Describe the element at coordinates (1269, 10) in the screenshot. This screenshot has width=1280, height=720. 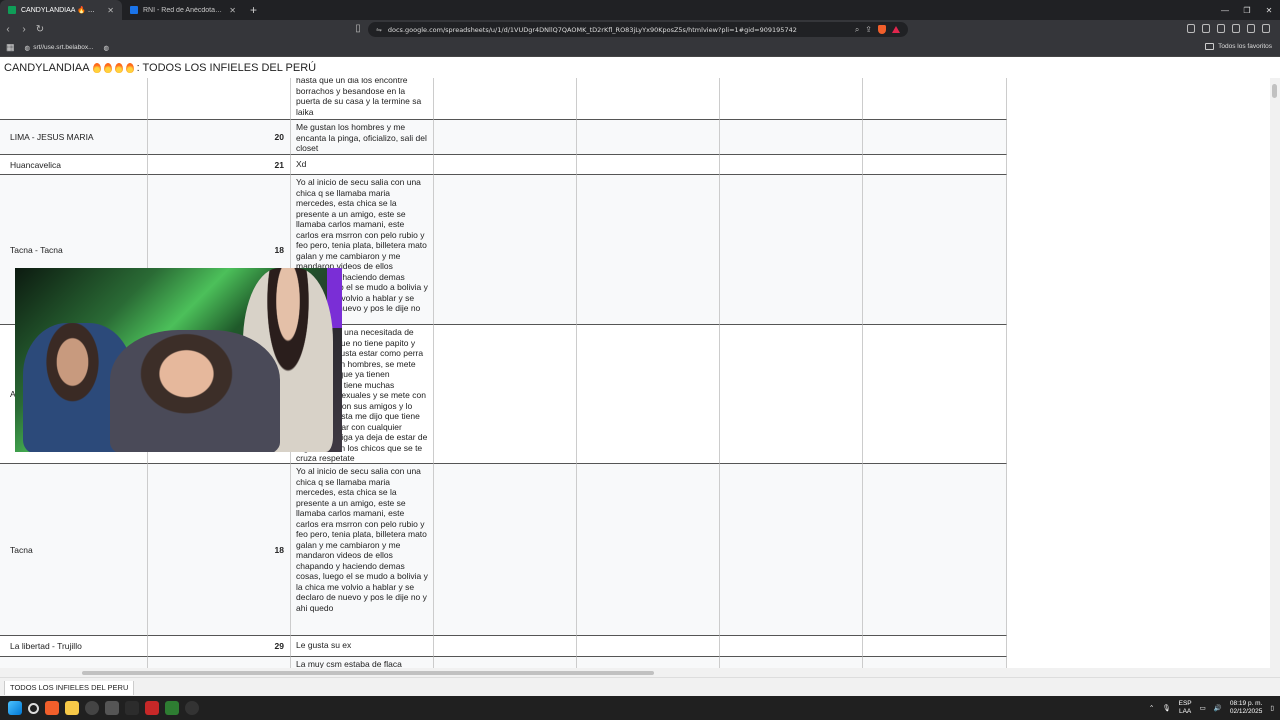
I see `close-window-icon: ✕` at that location.